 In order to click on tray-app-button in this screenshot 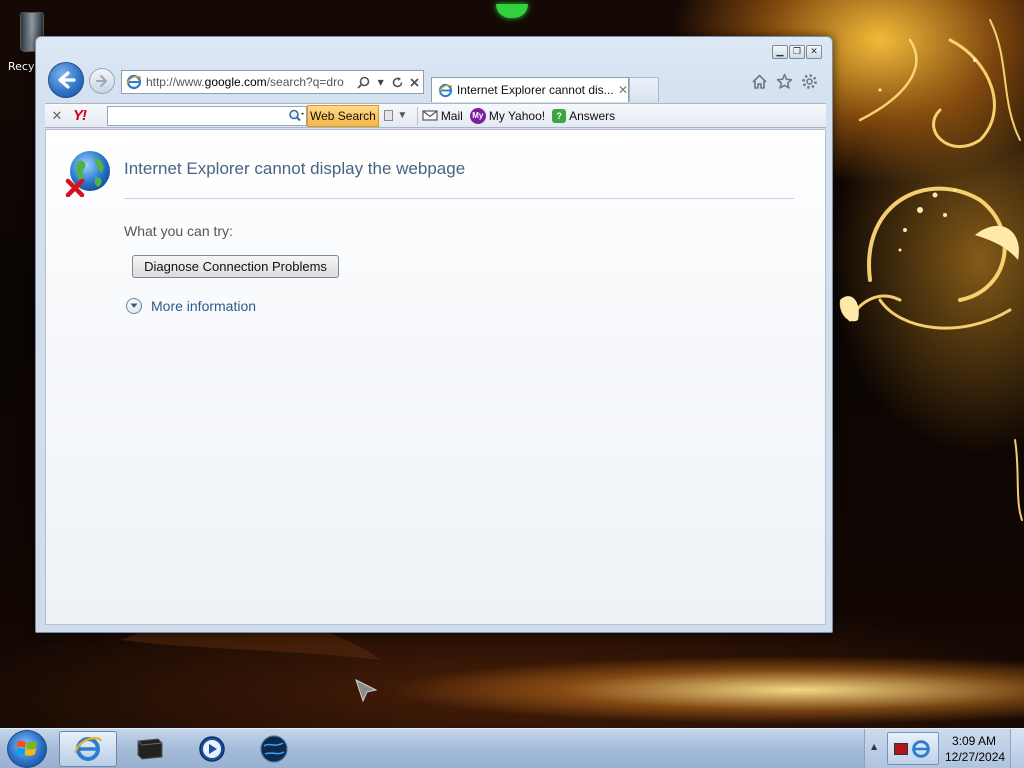, I will do `click(913, 748)`.